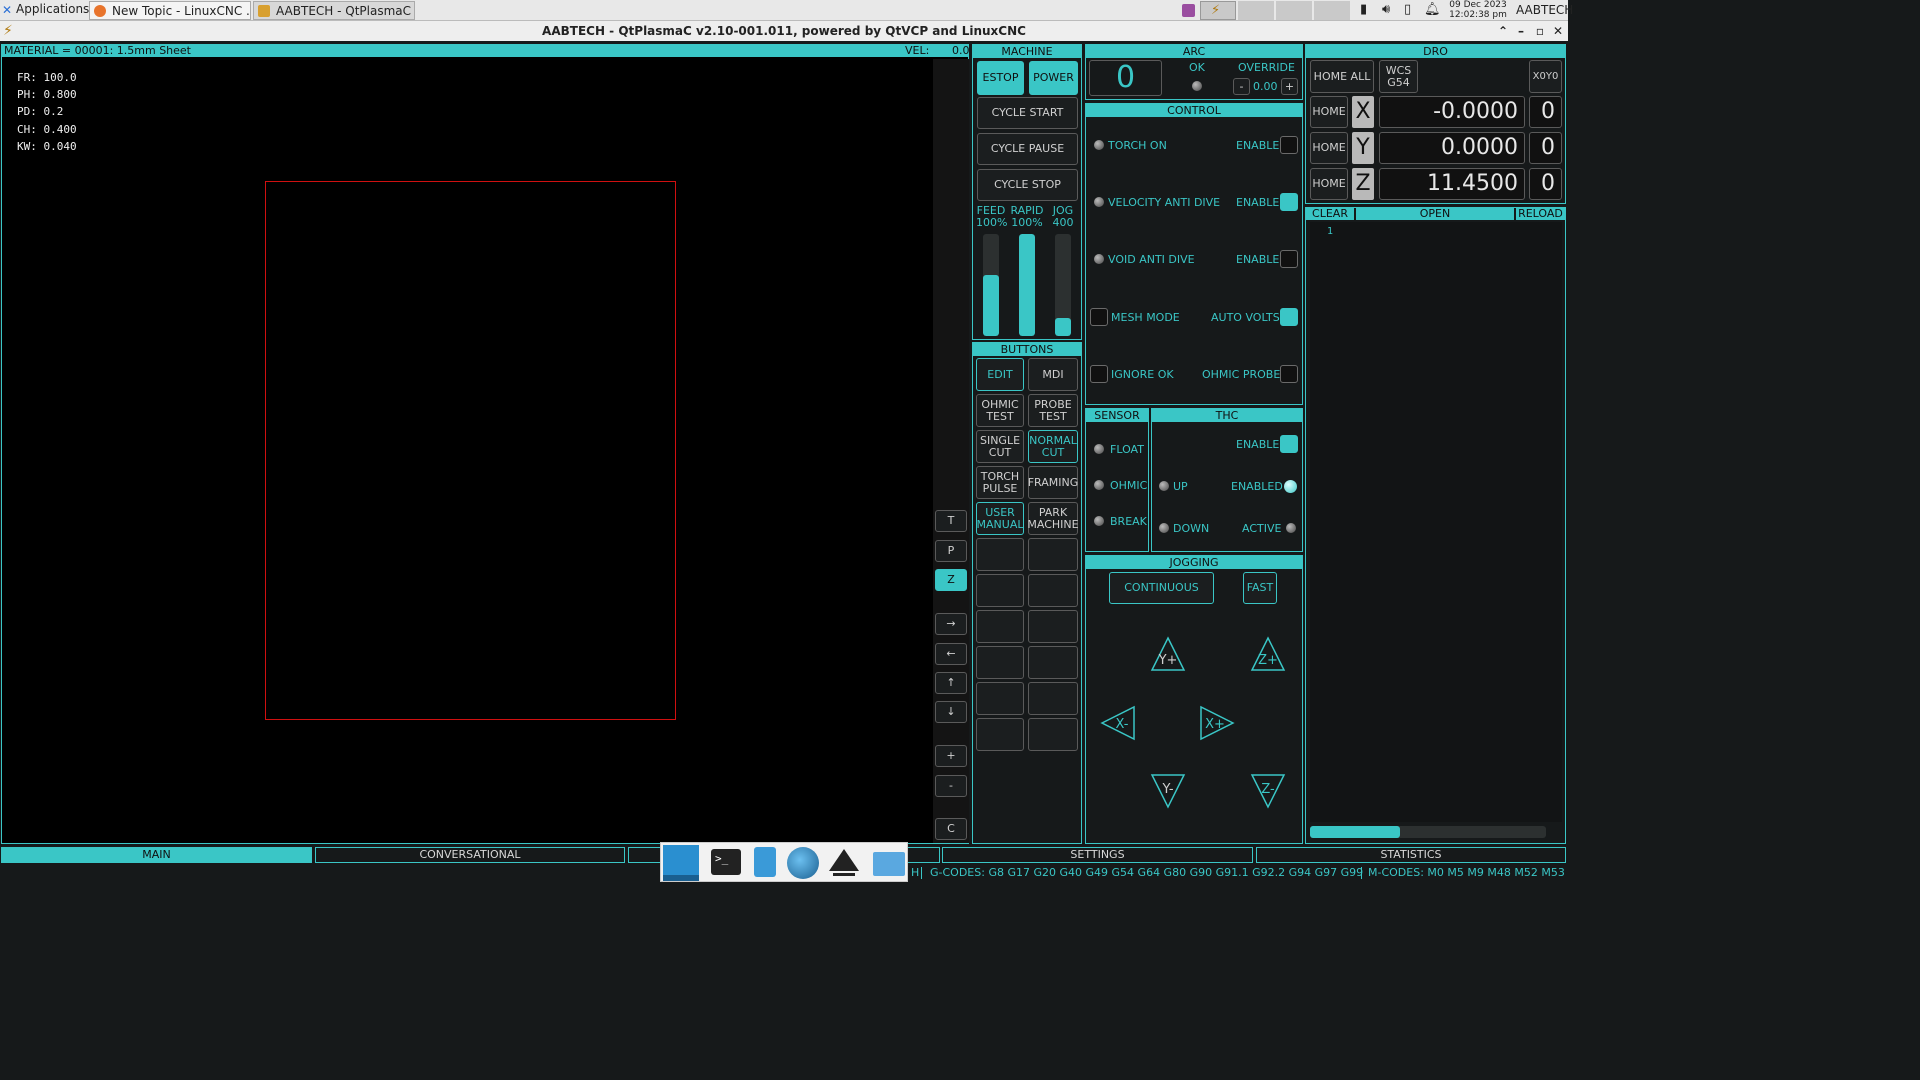  Describe the element at coordinates (1289, 202) in the screenshot. I see `velocity-anti-dive-enable-checkbox` at that location.